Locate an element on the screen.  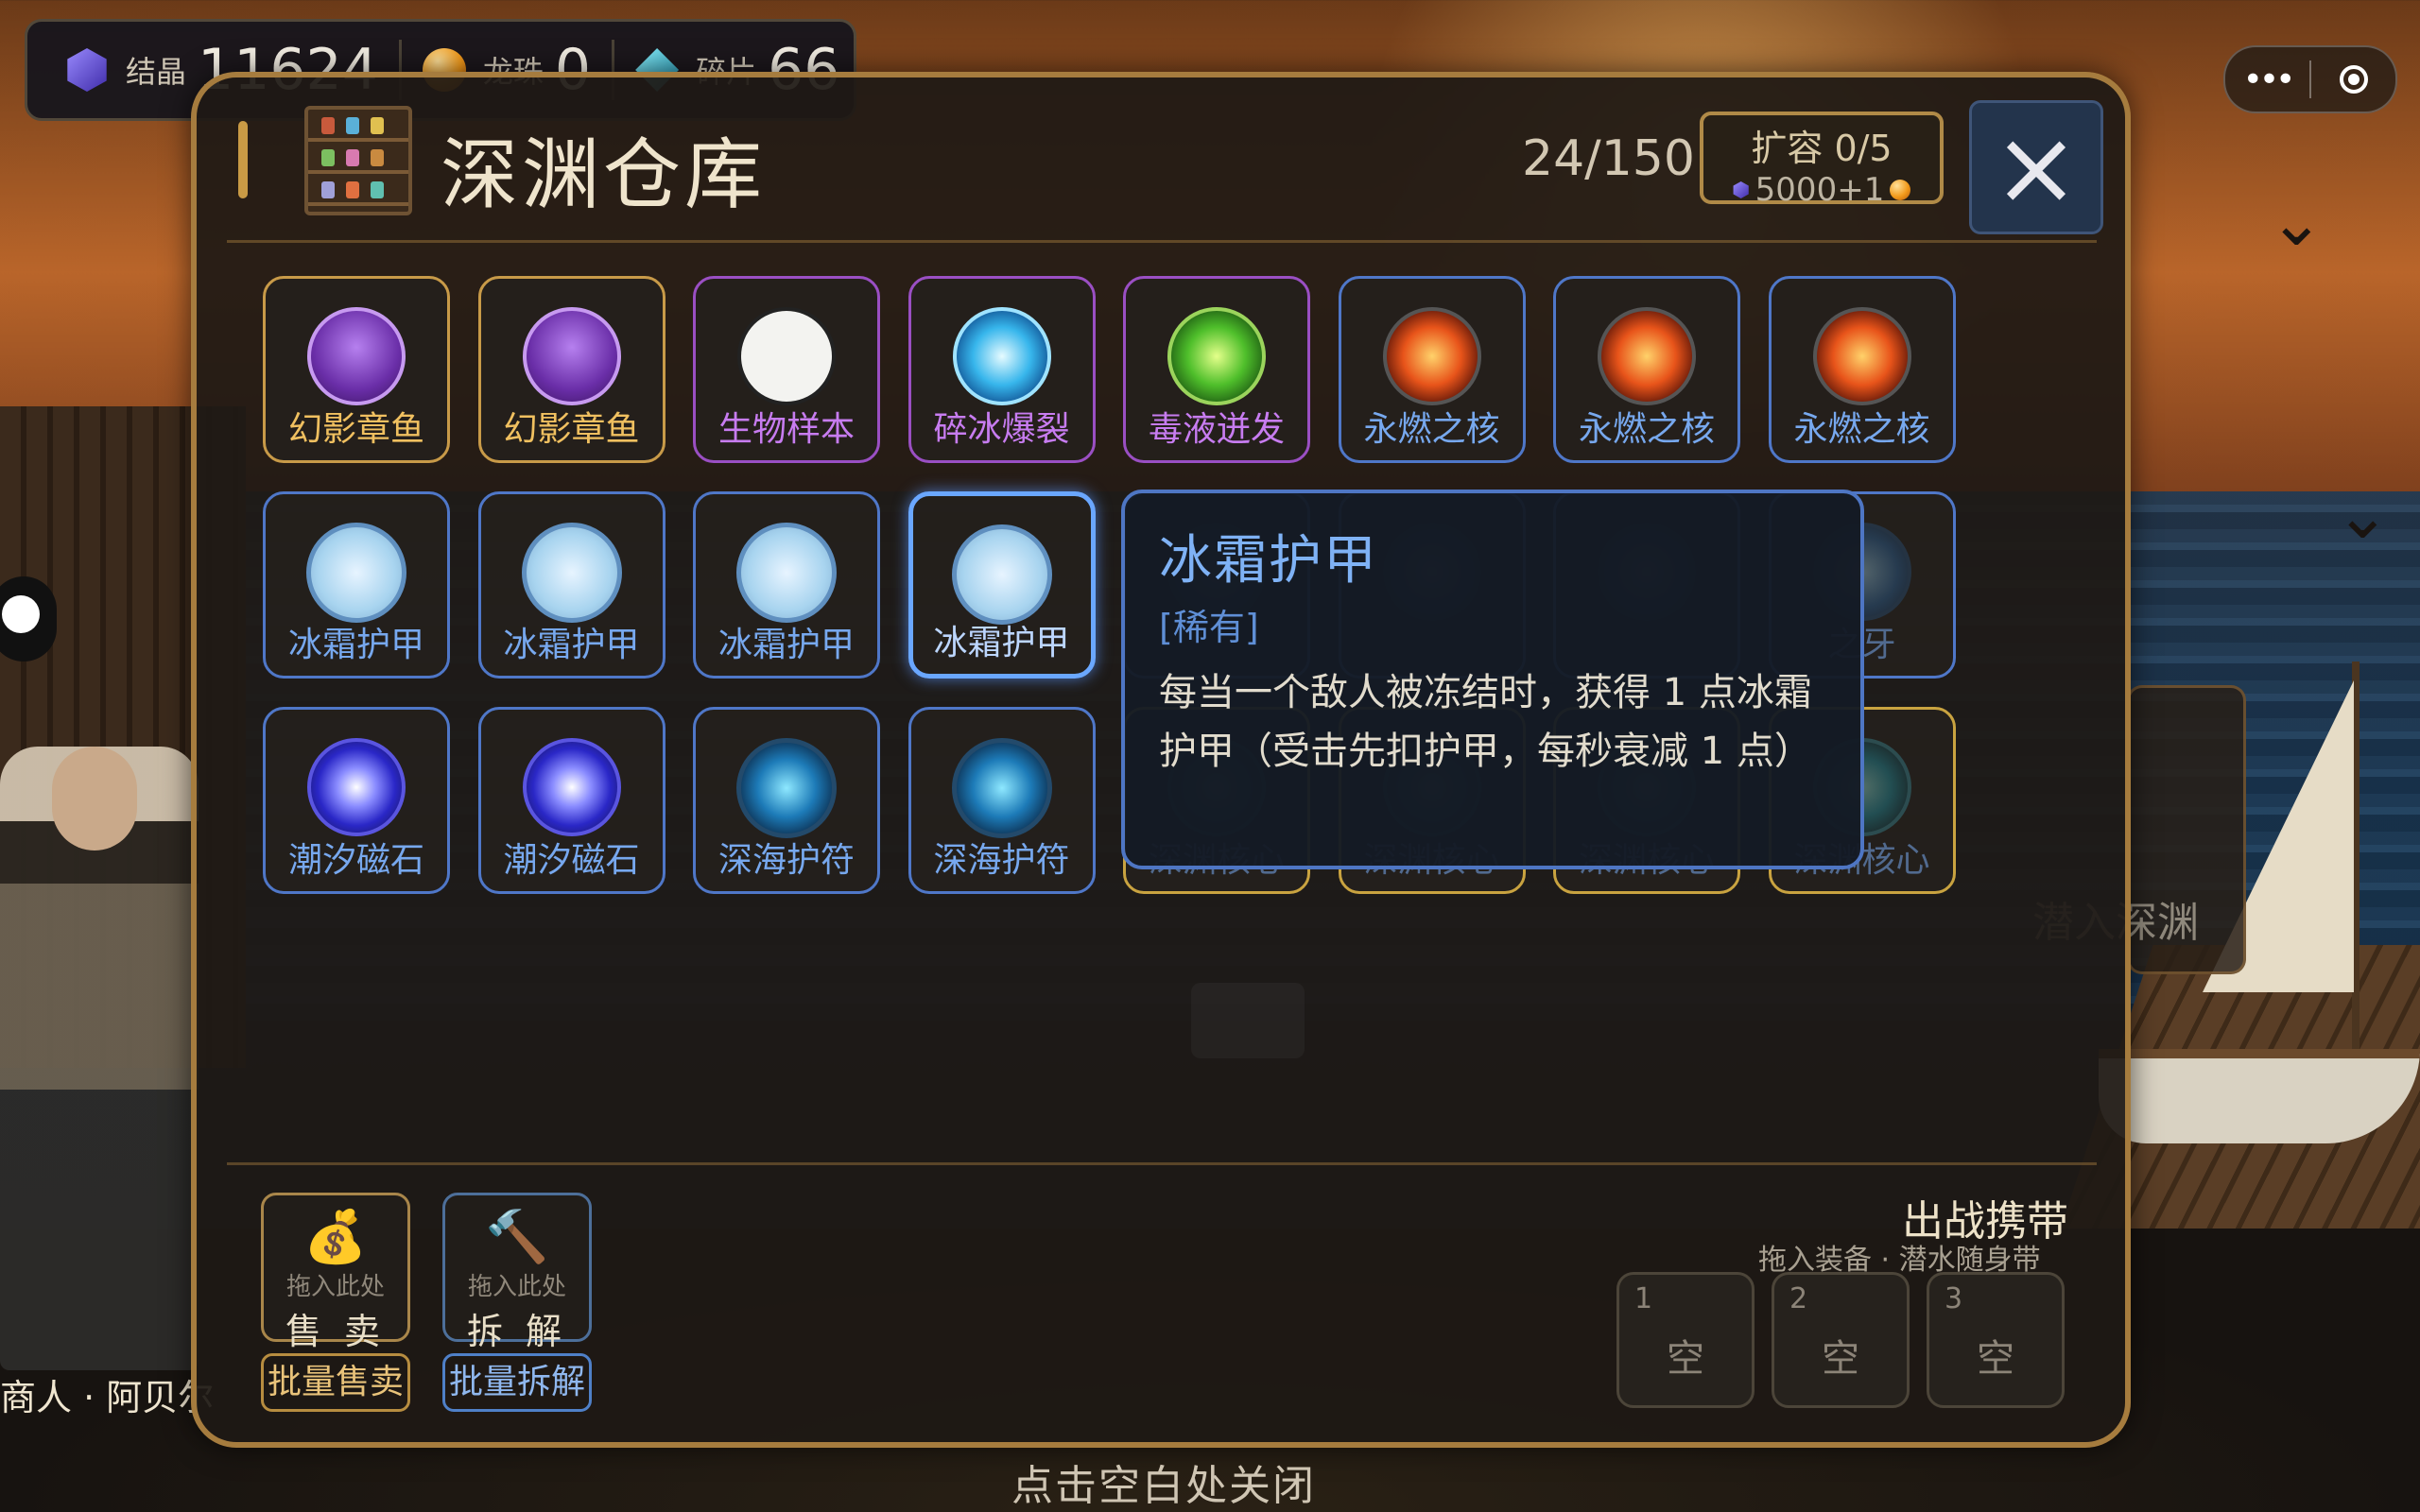
storage-shelf-icon is located at coordinates (358, 160).